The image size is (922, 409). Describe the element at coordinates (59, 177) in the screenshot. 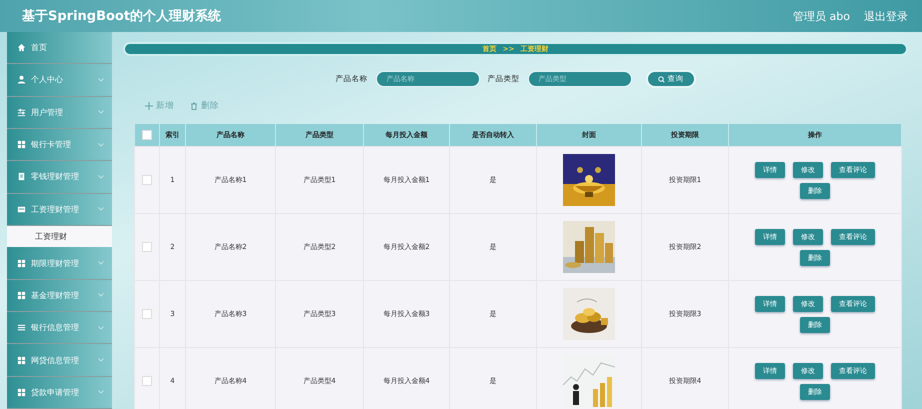

I see `sidebar-item: 零钱理财管理` at that location.